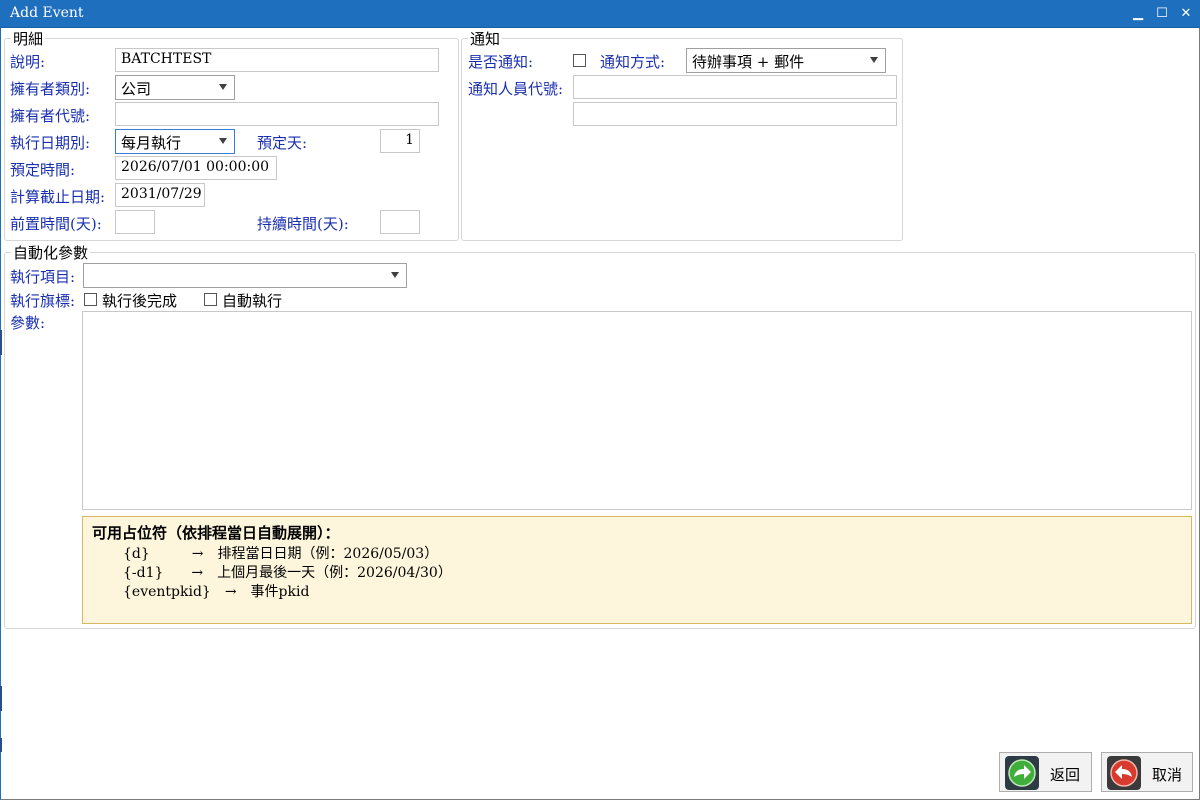 The width and height of the screenshot is (1200, 800). Describe the element at coordinates (28, 62) in the screenshot. I see `description-label: 說明:` at that location.